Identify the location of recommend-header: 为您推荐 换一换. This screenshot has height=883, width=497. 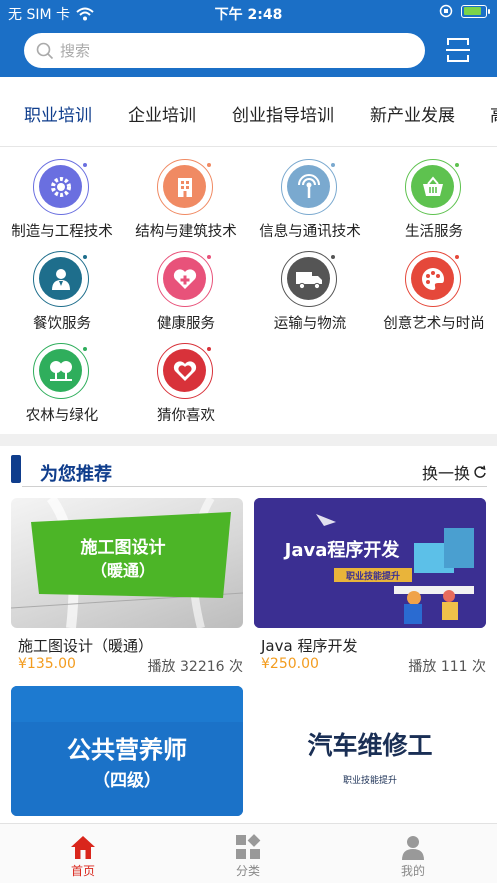
(248, 469).